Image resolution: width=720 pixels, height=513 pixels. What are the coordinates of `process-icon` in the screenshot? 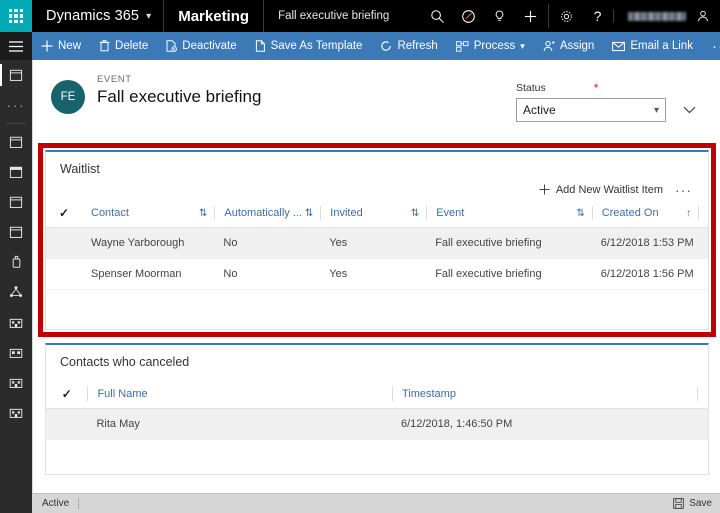 It's located at (462, 46).